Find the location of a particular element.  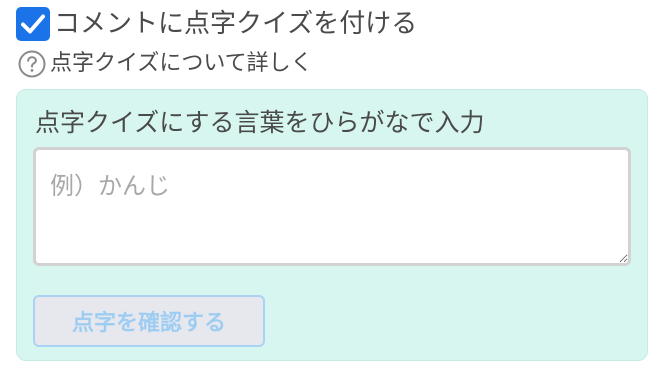

checkbox-label: コメントに点字クイズを付ける is located at coordinates (236, 24).